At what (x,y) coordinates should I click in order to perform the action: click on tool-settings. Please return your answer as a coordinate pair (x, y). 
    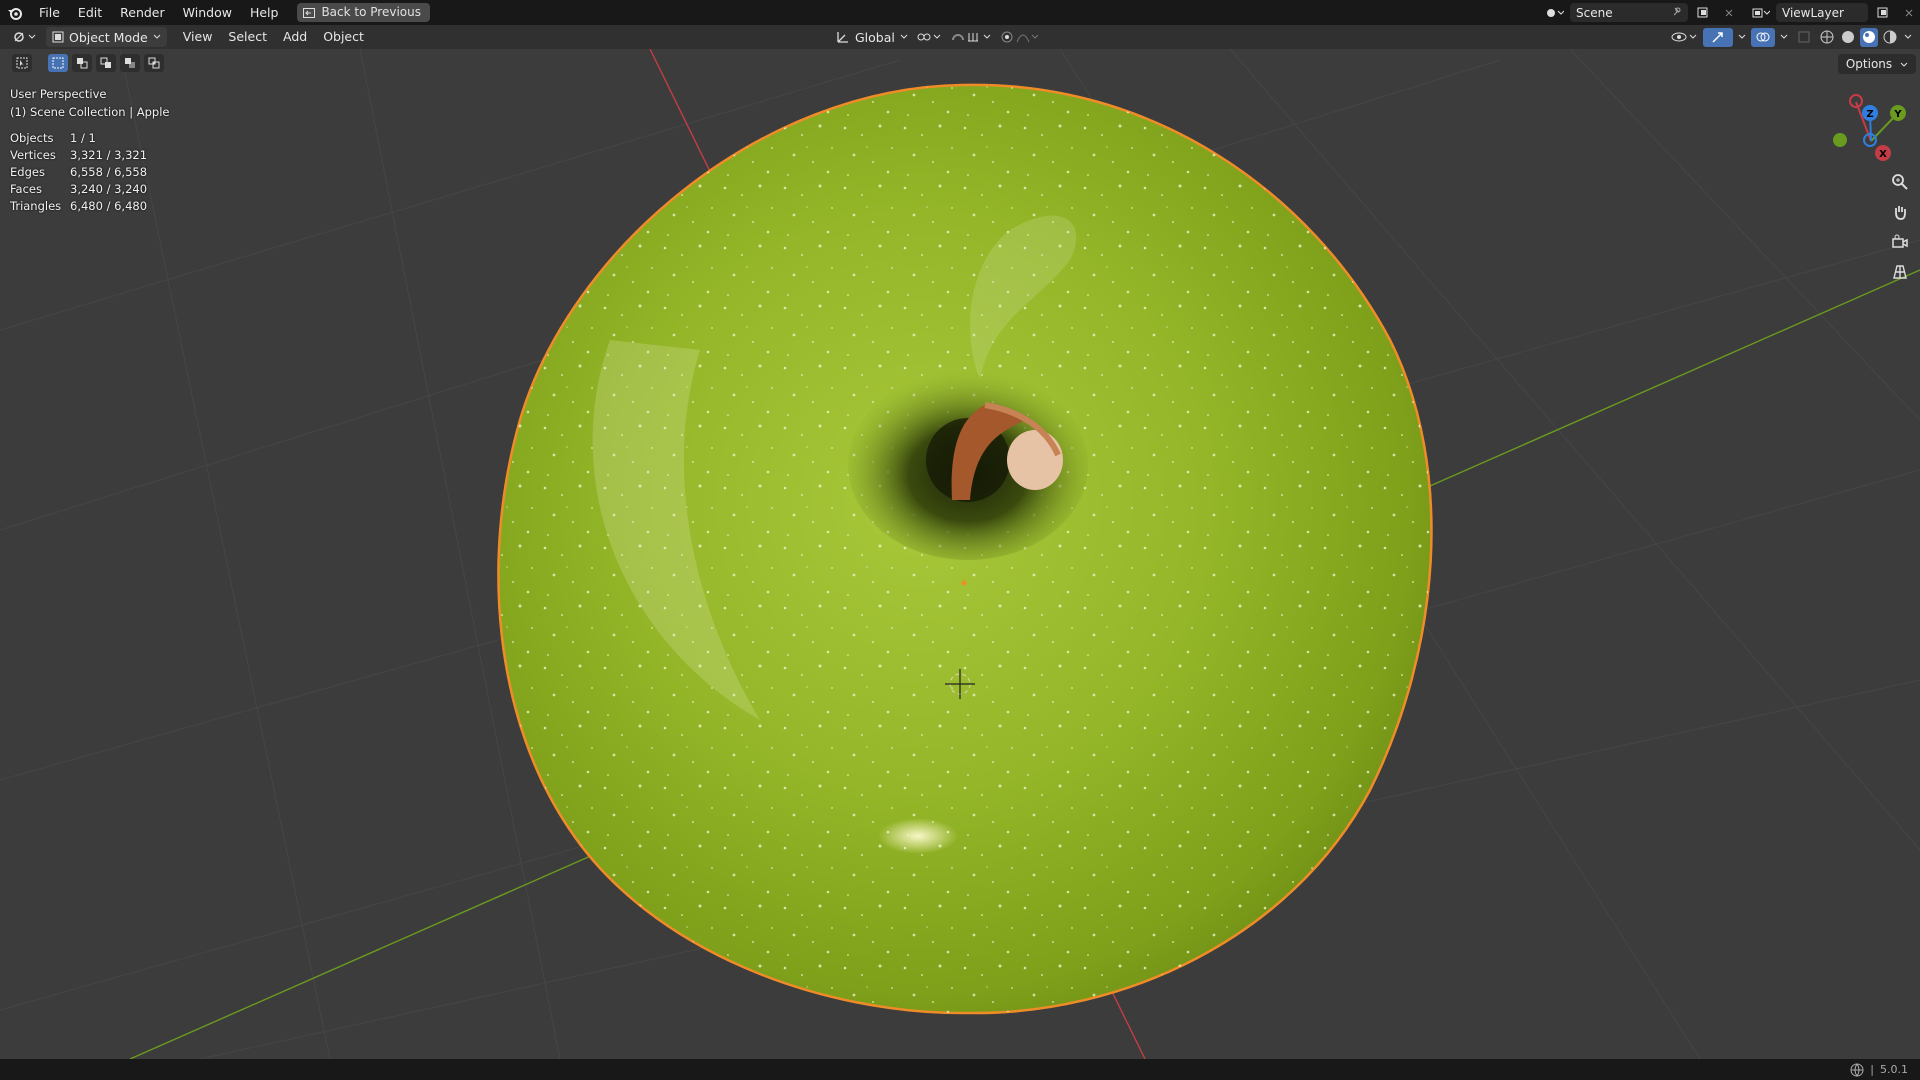
    Looking at the image, I should click on (88, 63).